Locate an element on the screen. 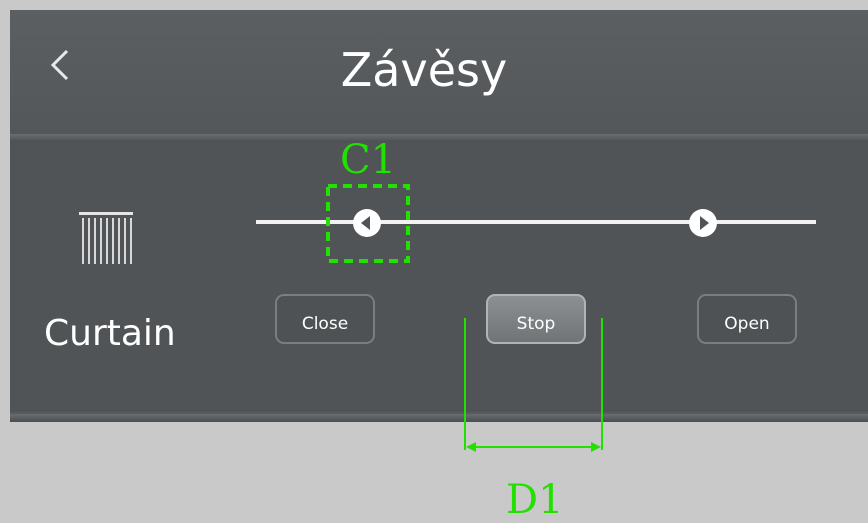  c1-label: C1 is located at coordinates (368, 160).